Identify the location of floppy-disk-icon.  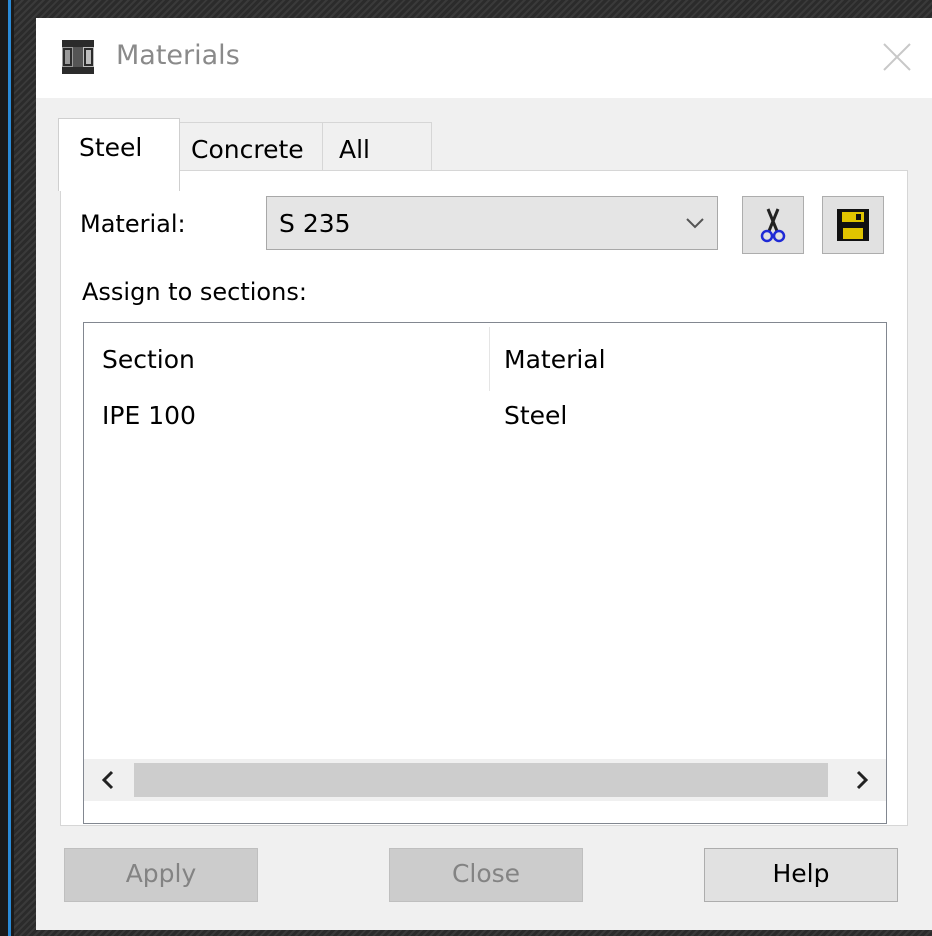
(853, 225).